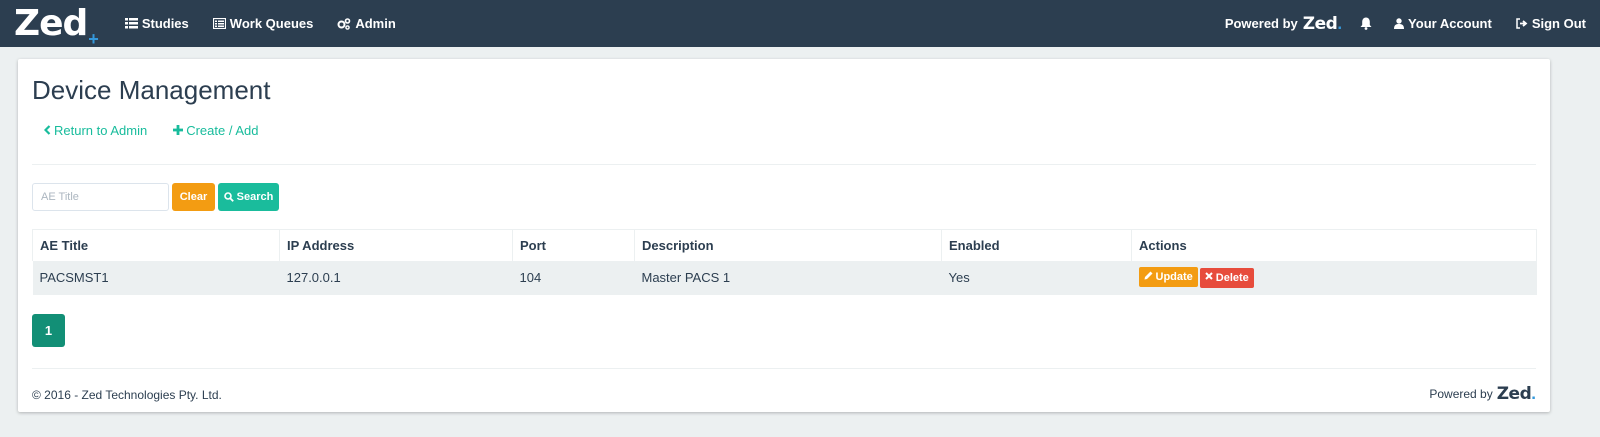  I want to click on footer-powered-by-mark: ., so click(1533, 393).